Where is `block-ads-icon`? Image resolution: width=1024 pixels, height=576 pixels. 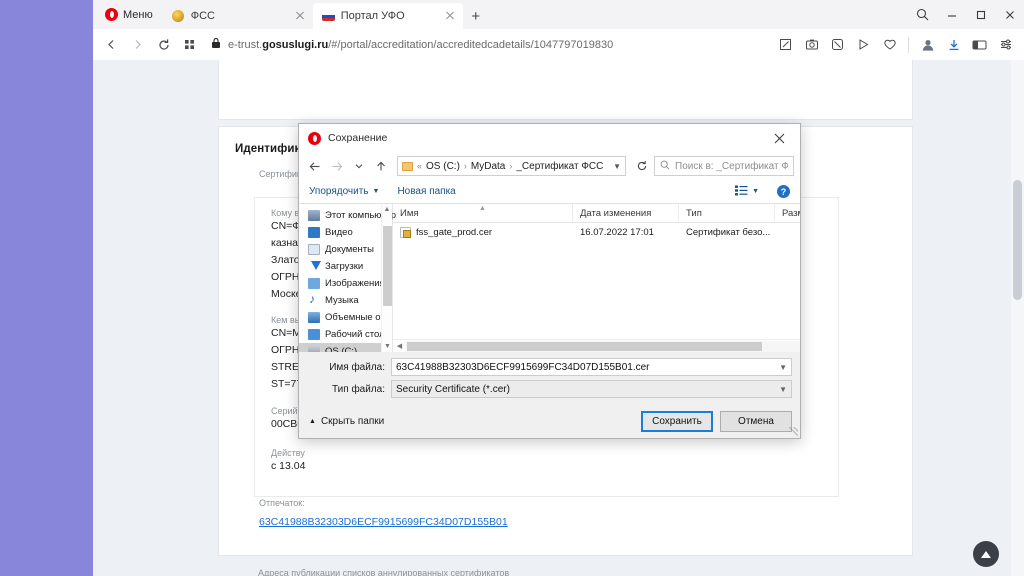
block-ads-icon is located at coordinates (837, 44).